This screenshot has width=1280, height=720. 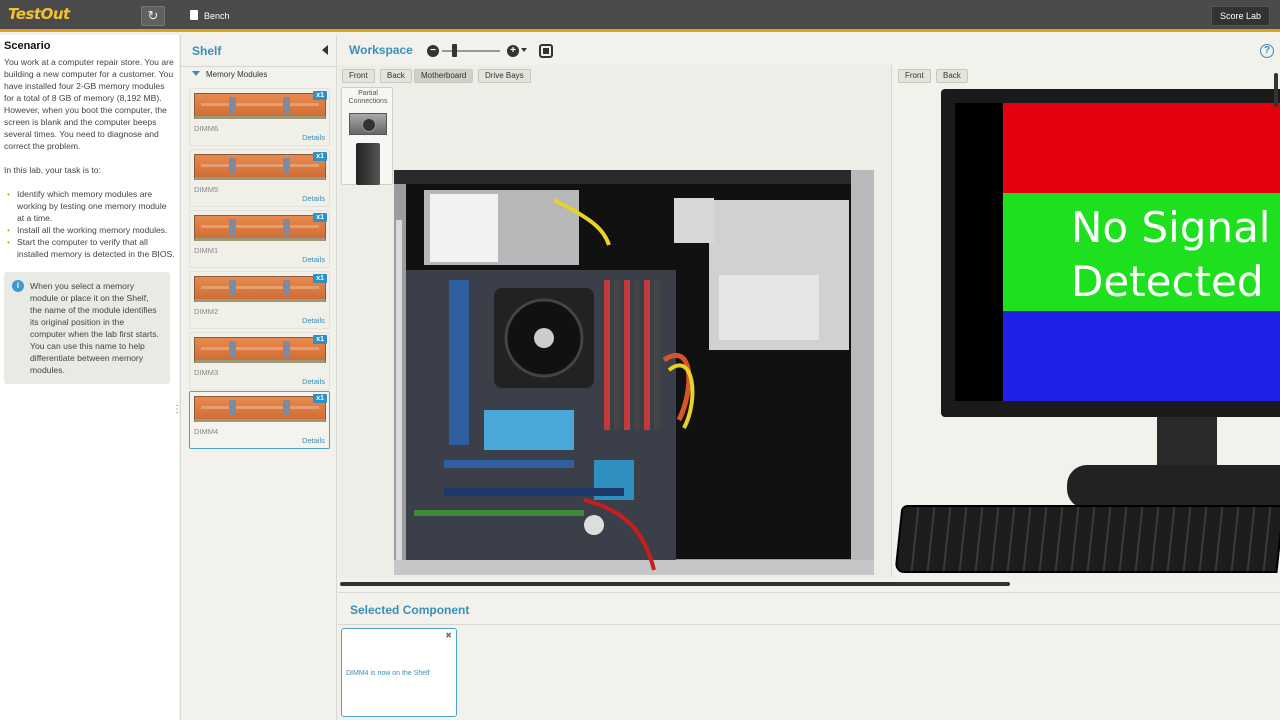 I want to click on info-icon: i, so click(x=18, y=286).